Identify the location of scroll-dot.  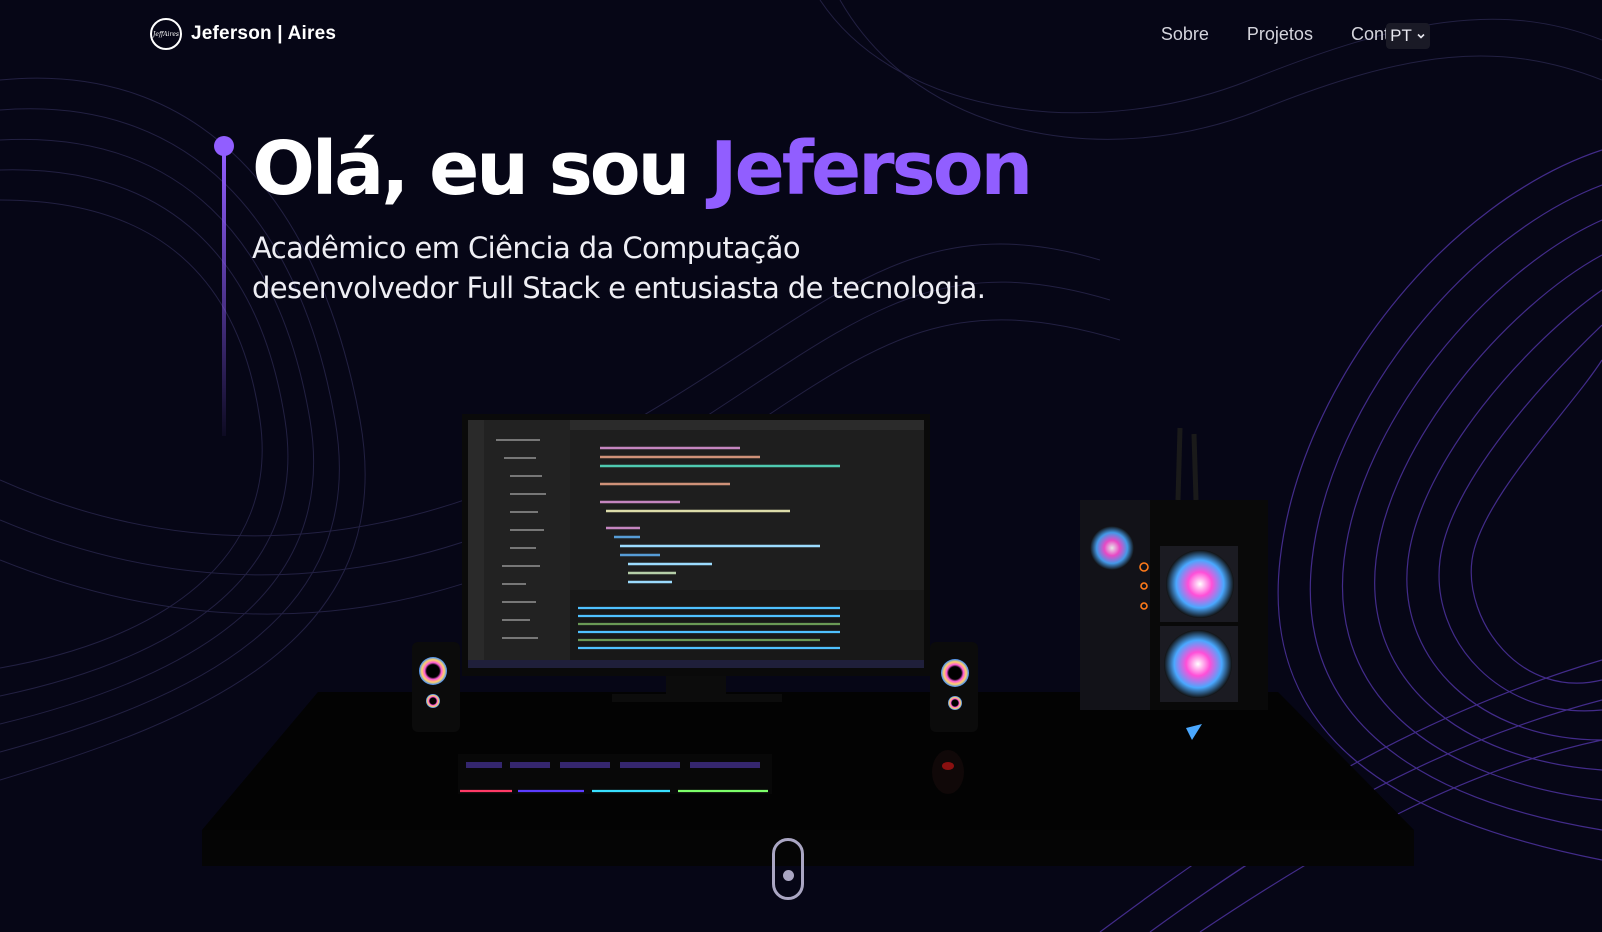
(788, 875).